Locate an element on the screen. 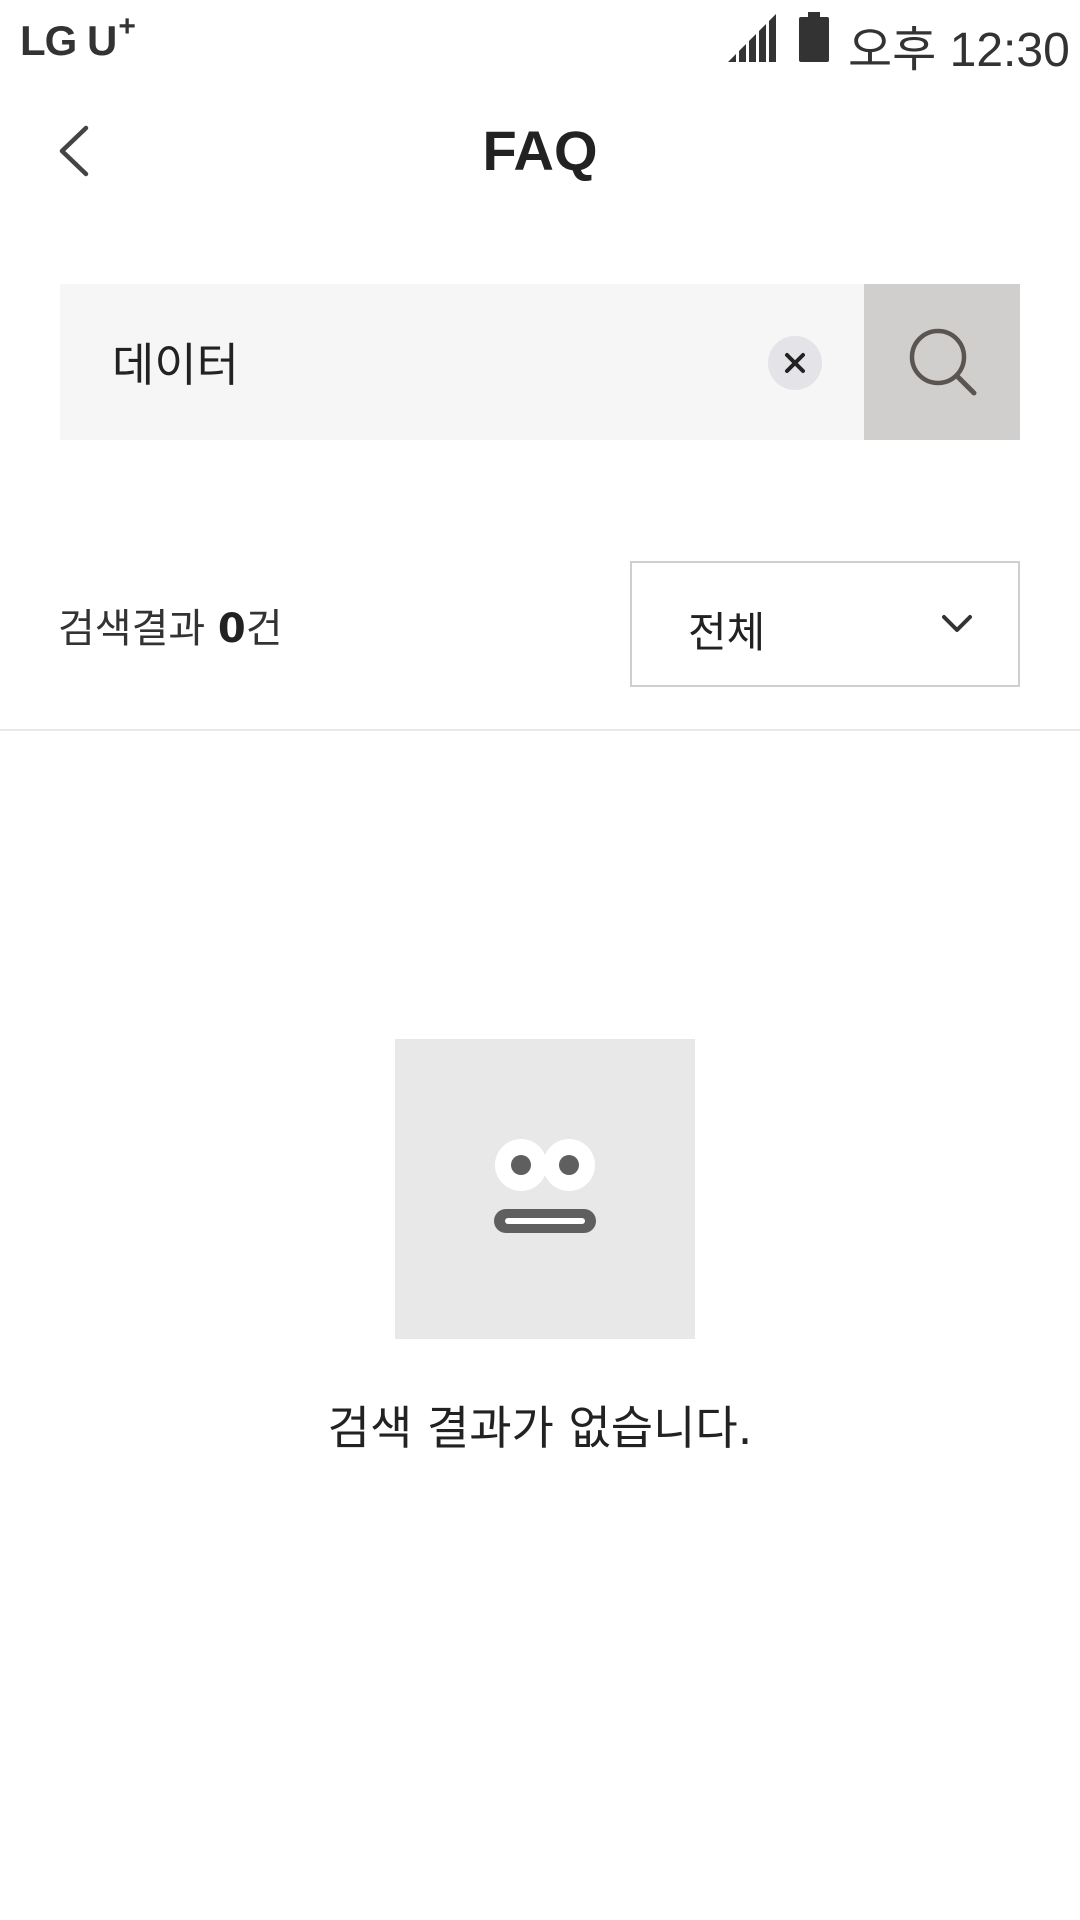 The width and height of the screenshot is (1080, 1920). search-box is located at coordinates (540, 362).